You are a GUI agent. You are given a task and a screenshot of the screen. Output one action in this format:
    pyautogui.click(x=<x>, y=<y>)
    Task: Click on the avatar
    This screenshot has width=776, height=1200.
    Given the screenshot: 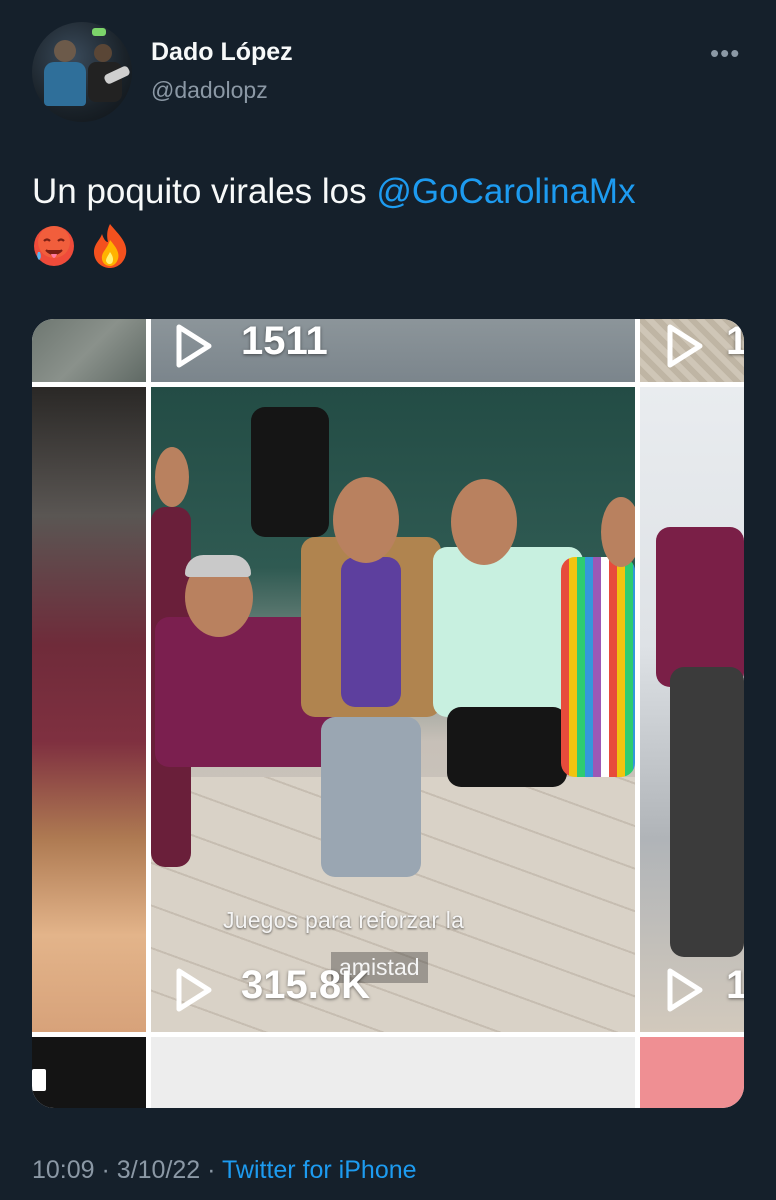 What is the action you would take?
    pyautogui.click(x=82, y=72)
    